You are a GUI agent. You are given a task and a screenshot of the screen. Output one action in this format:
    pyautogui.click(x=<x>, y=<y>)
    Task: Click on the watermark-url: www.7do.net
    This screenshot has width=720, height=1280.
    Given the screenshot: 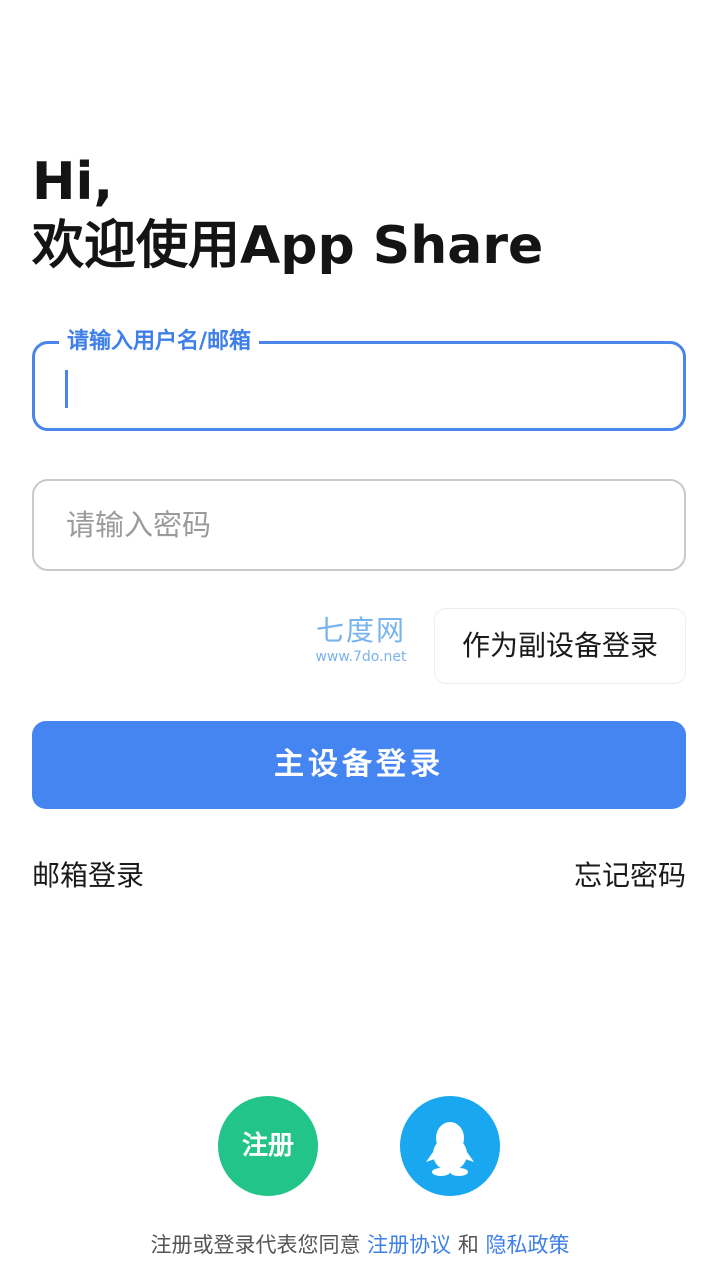 What is the action you would take?
    pyautogui.click(x=361, y=657)
    